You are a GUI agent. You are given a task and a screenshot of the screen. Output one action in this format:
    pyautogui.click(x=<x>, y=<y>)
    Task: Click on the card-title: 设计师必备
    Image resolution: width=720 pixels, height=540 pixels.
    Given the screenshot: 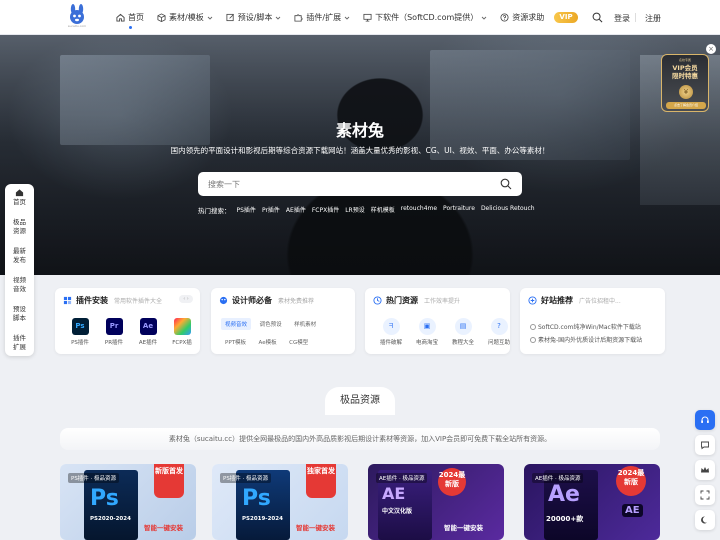 What is the action you would take?
    pyautogui.click(x=252, y=300)
    